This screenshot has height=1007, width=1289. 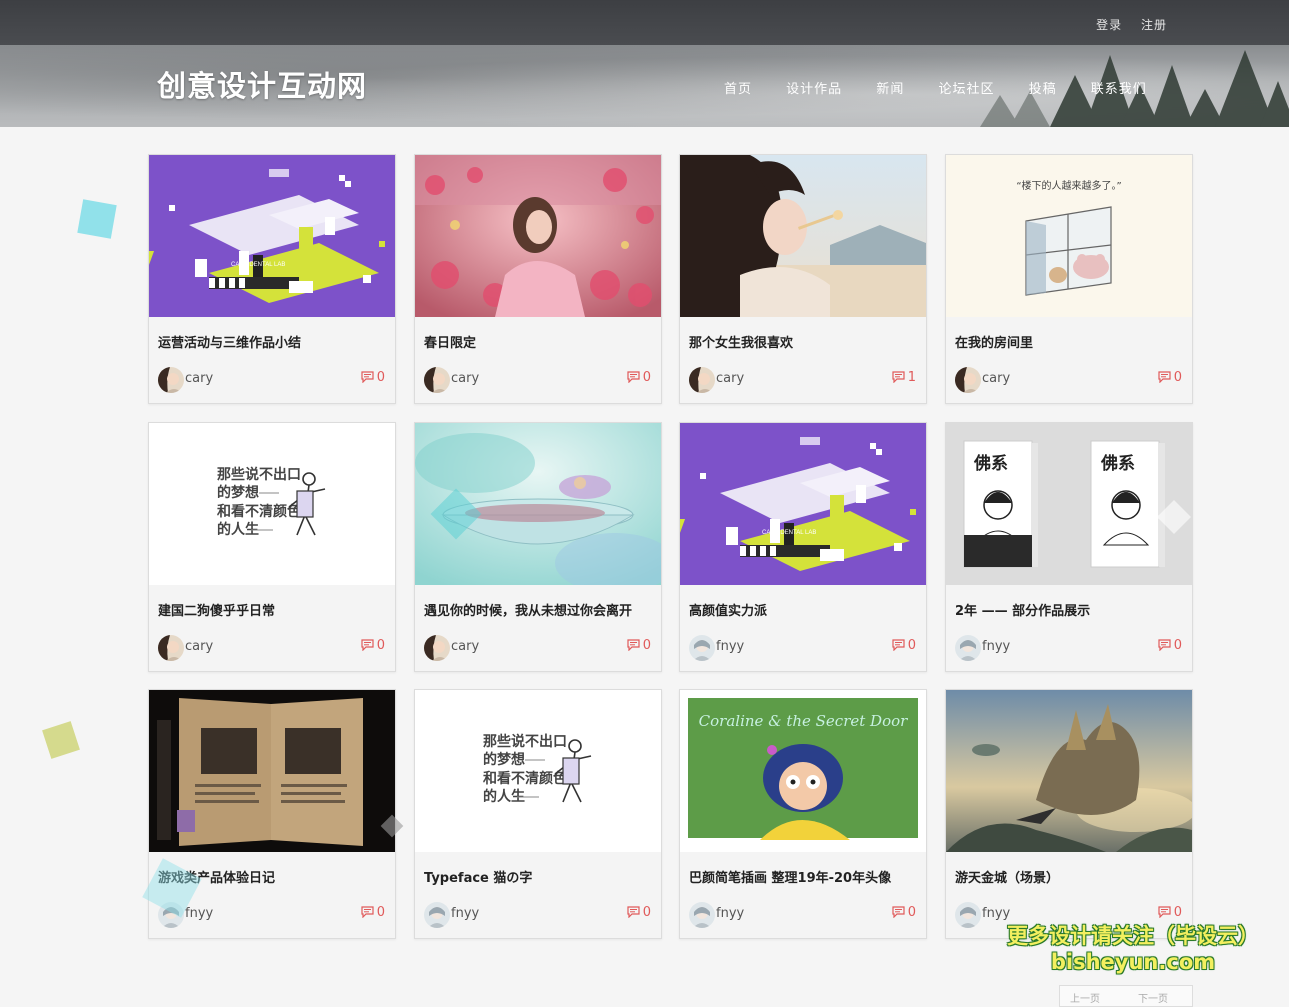 I want to click on register-link: 注册, so click(x=1154, y=25).